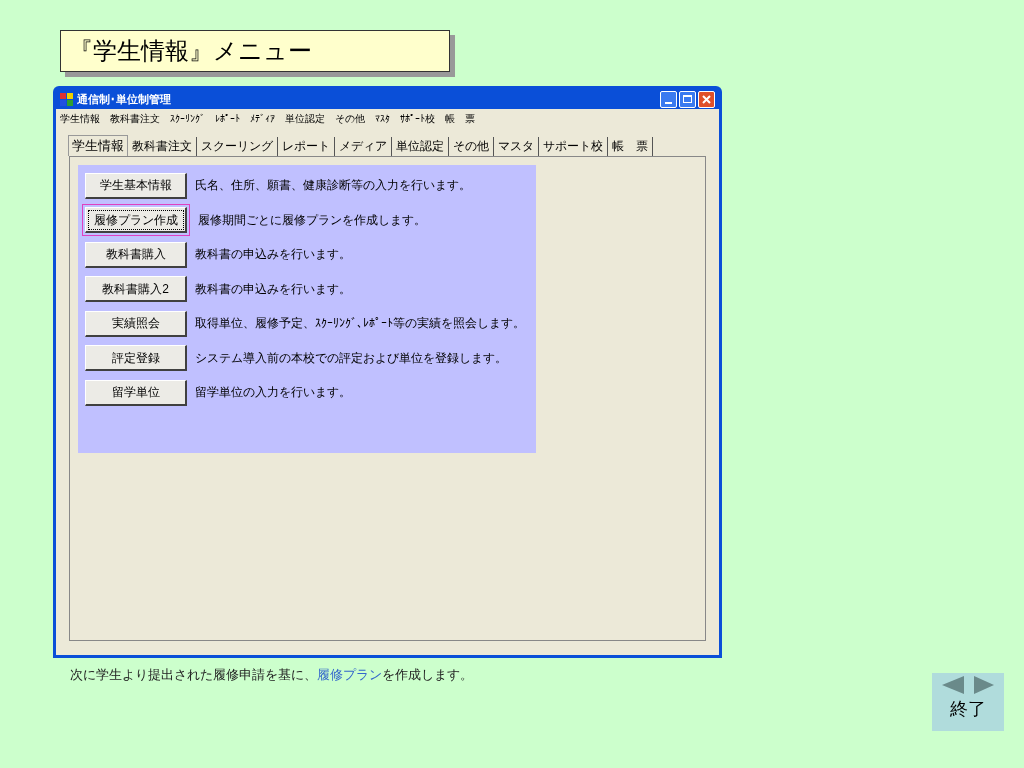 The image size is (1024, 768). I want to click on previous-icon, so click(953, 685).